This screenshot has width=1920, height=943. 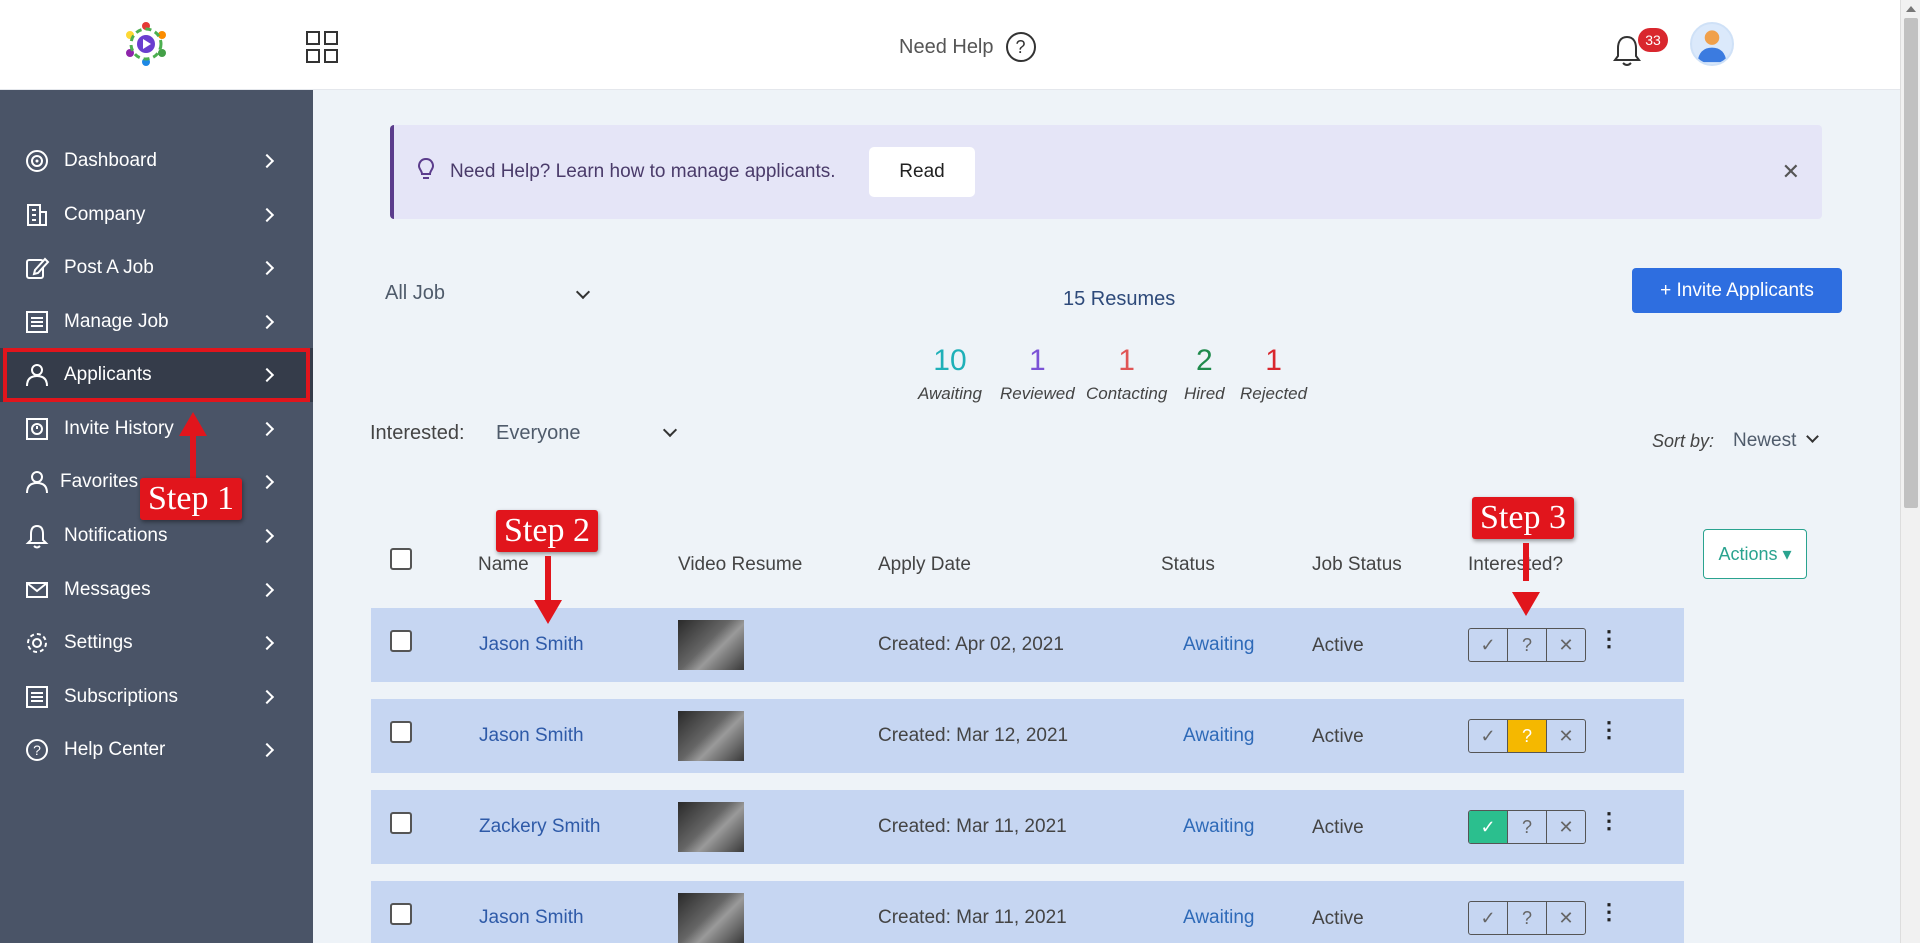 What do you see at coordinates (1204, 360) in the screenshot?
I see `stat-number: 2` at bounding box center [1204, 360].